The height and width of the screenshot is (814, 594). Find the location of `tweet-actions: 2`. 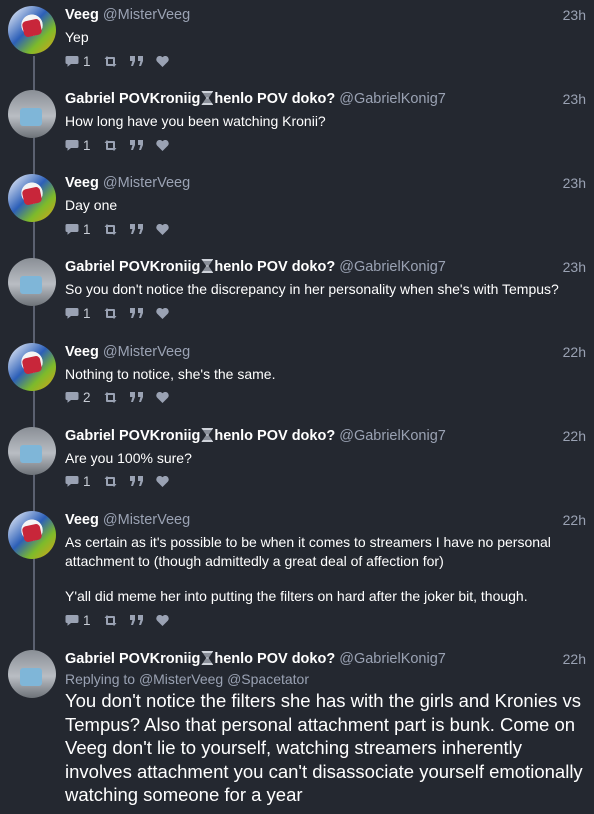

tweet-actions: 2 is located at coordinates (123, 397).